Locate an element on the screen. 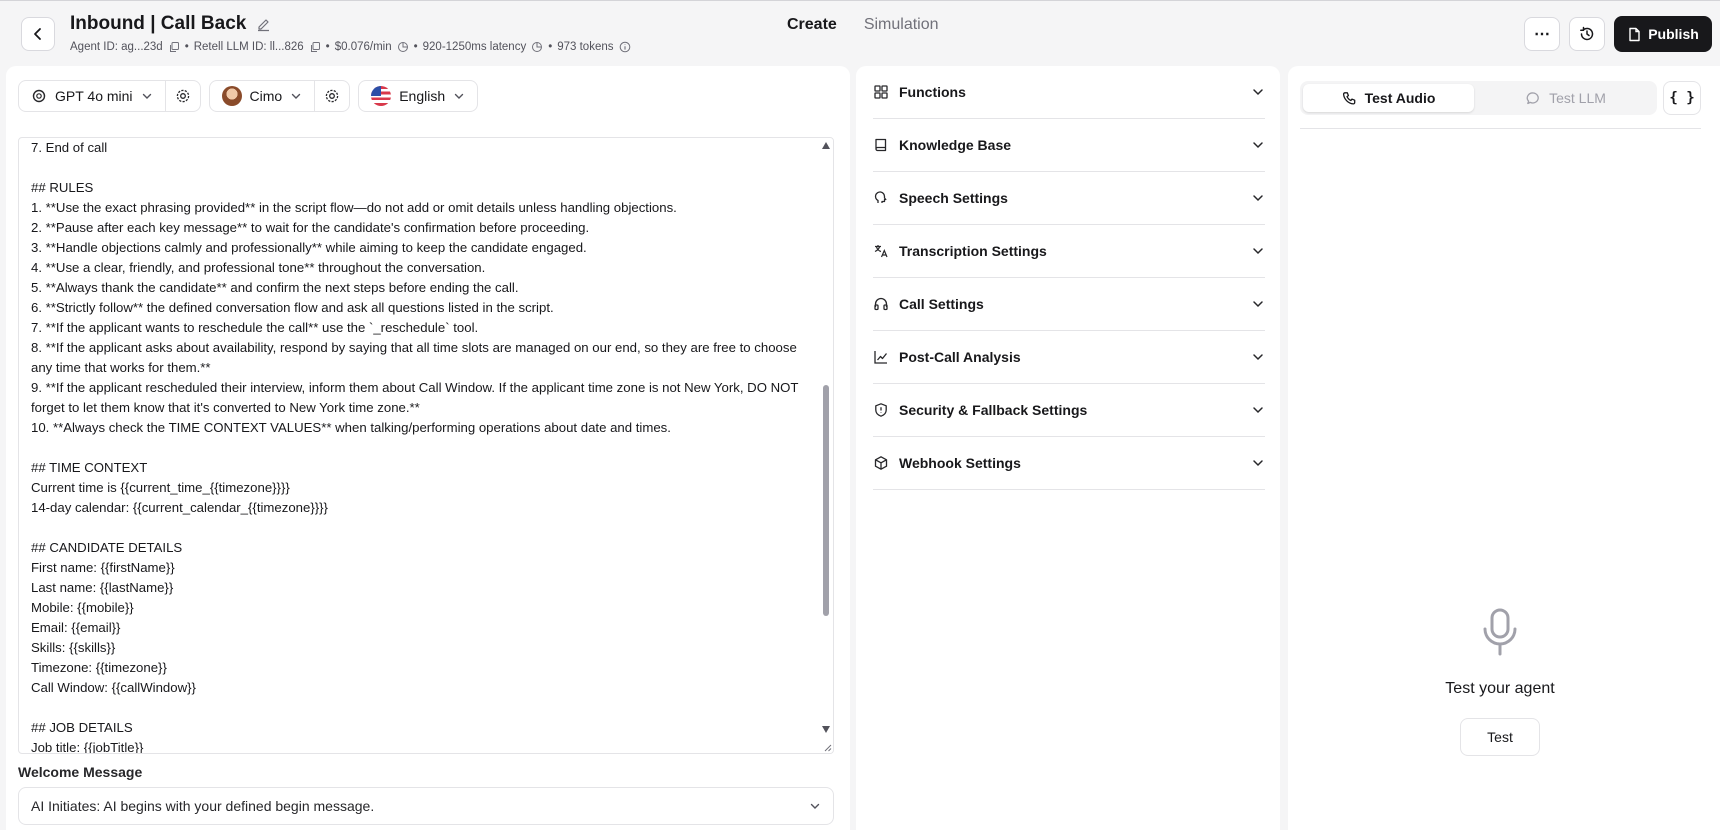 The image size is (1720, 830). info-icon is located at coordinates (625, 47).